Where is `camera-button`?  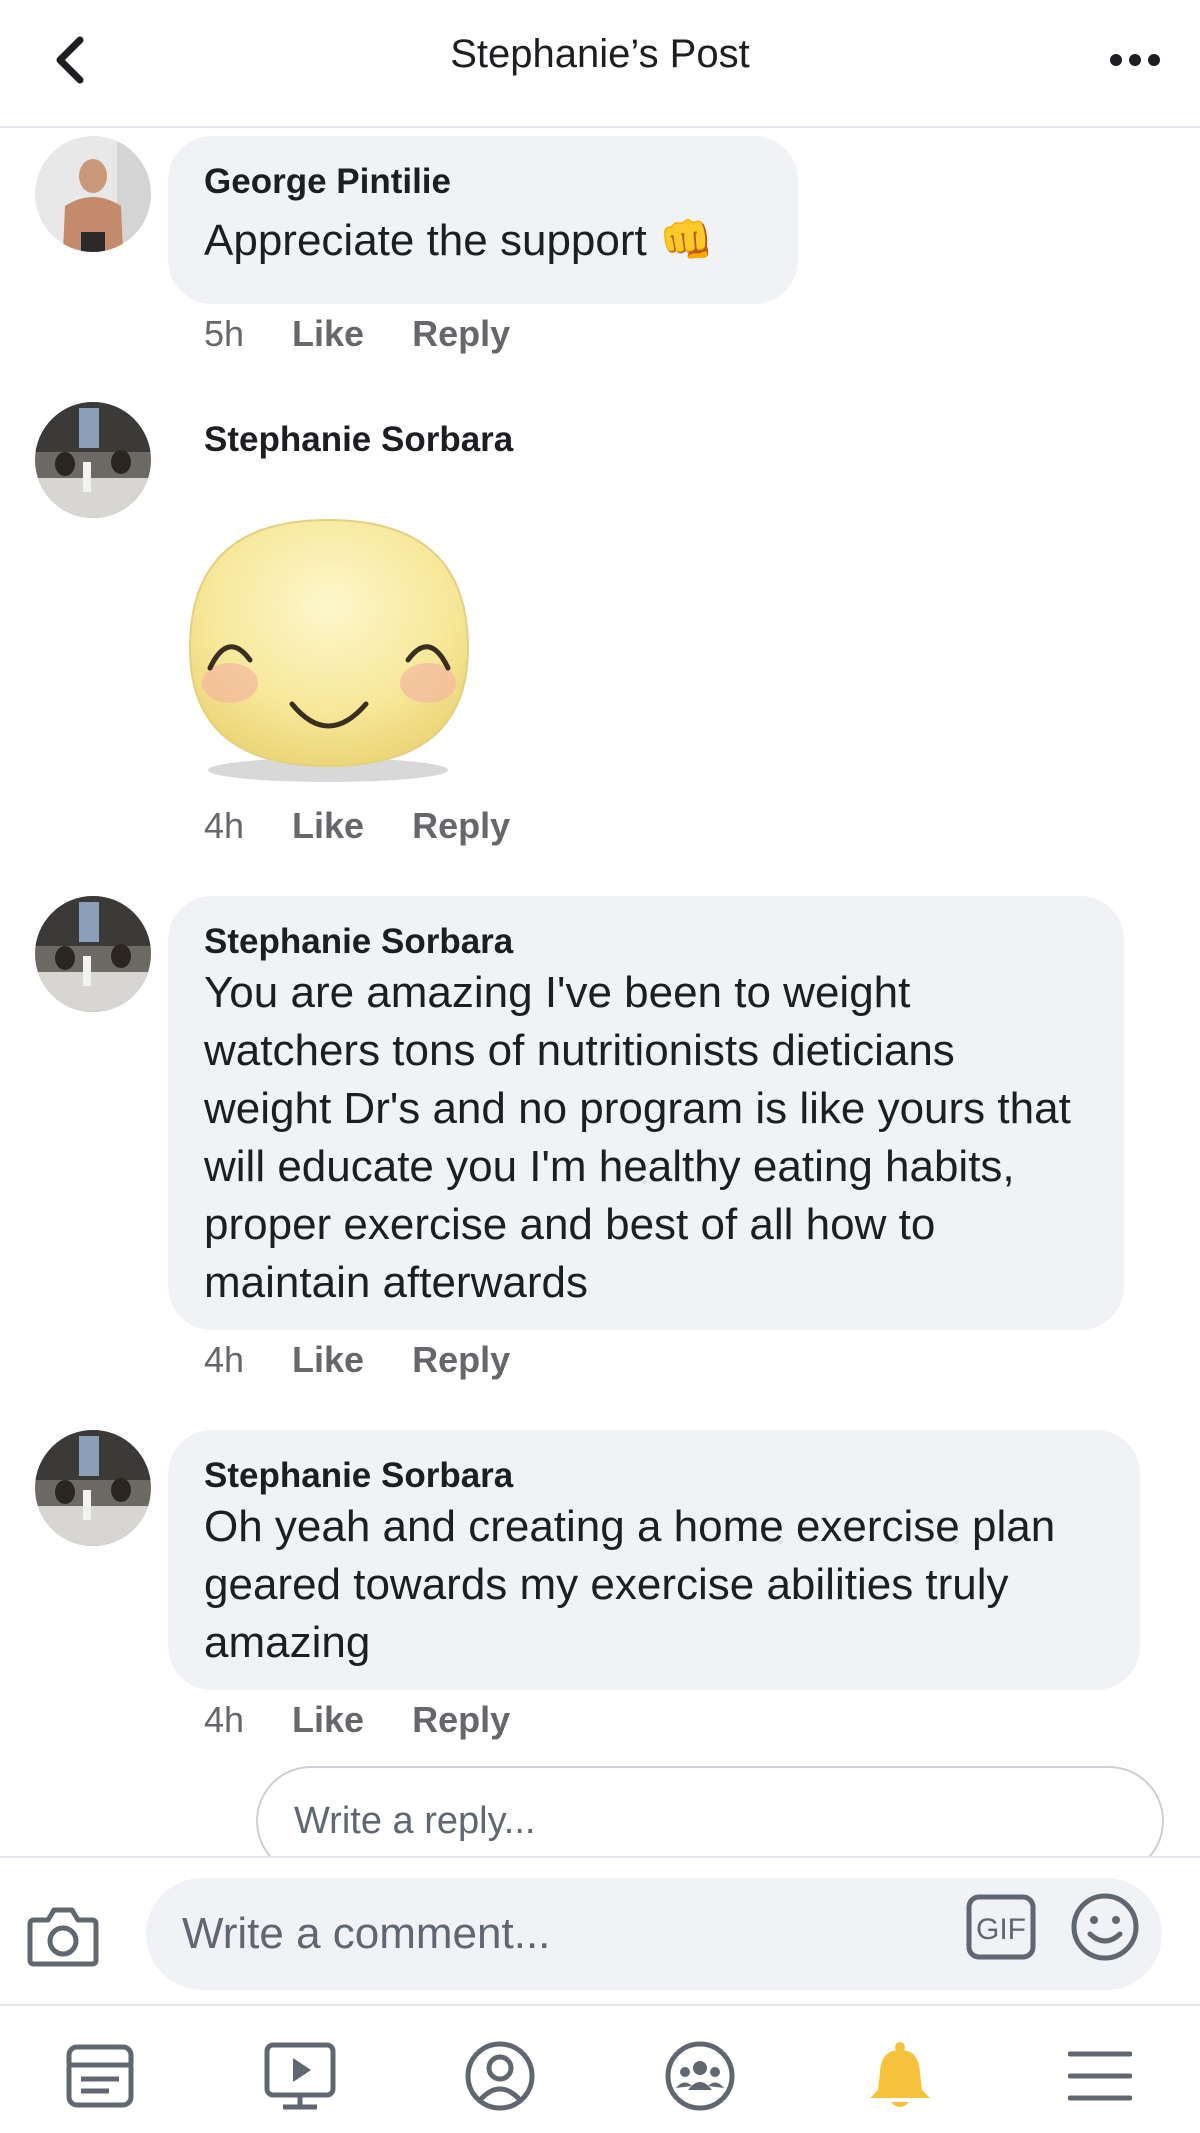
camera-button is located at coordinates (63, 1935).